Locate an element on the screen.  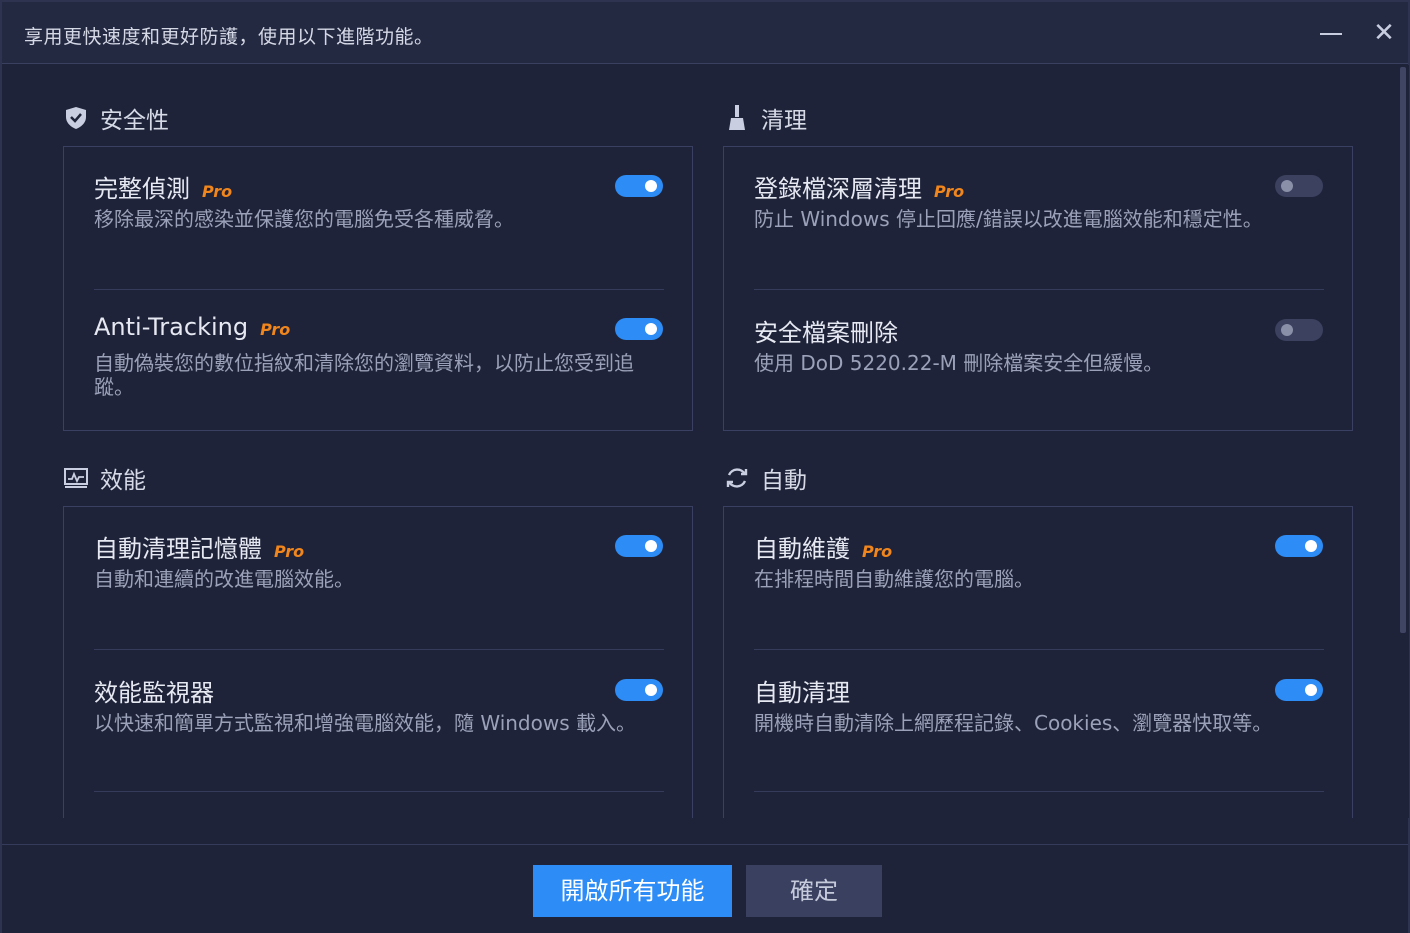
toggle-performance-monitor is located at coordinates (639, 690).